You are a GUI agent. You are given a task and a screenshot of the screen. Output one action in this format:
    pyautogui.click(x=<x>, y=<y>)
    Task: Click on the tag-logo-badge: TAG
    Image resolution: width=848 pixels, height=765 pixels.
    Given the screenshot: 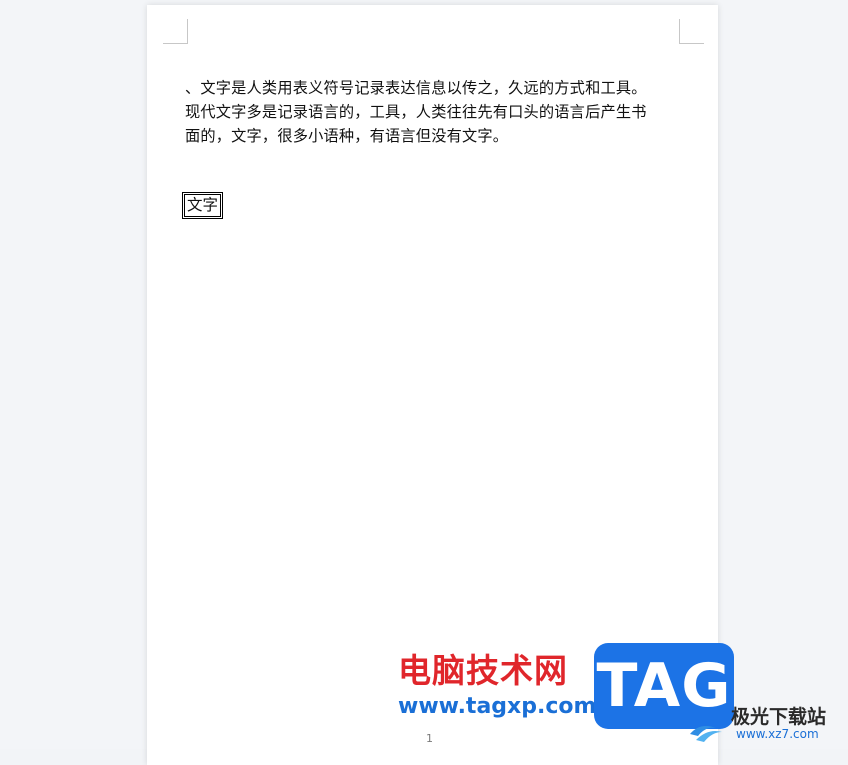 What is the action you would take?
    pyautogui.click(x=664, y=686)
    